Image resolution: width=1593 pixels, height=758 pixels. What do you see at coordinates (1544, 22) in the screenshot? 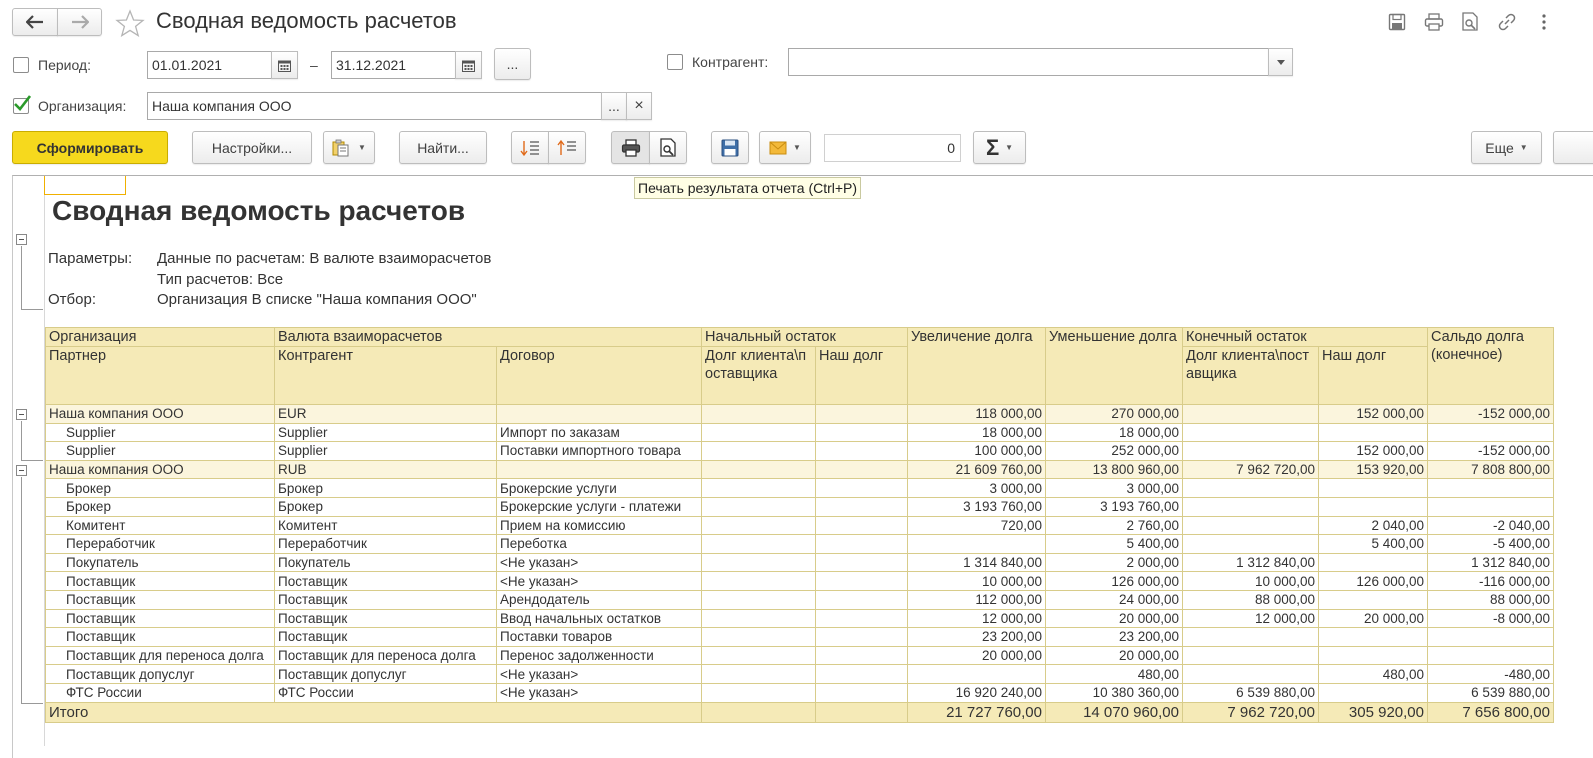
I see `more-vertical-icon` at bounding box center [1544, 22].